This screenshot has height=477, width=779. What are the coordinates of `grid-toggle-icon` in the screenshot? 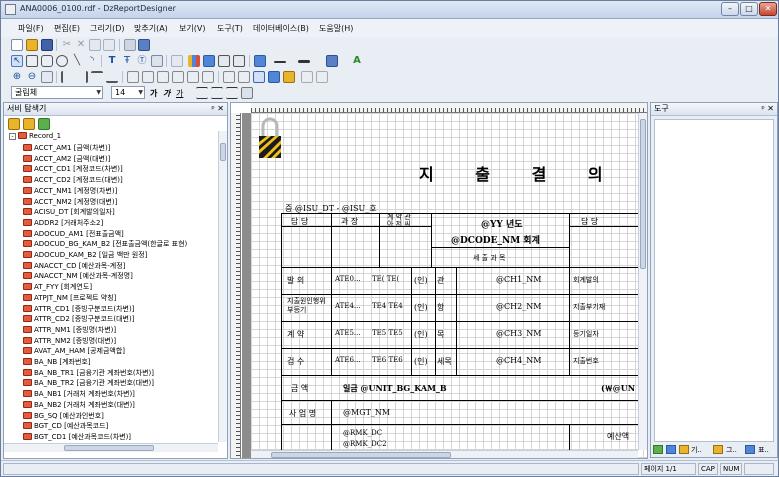 It's located at (259, 77).